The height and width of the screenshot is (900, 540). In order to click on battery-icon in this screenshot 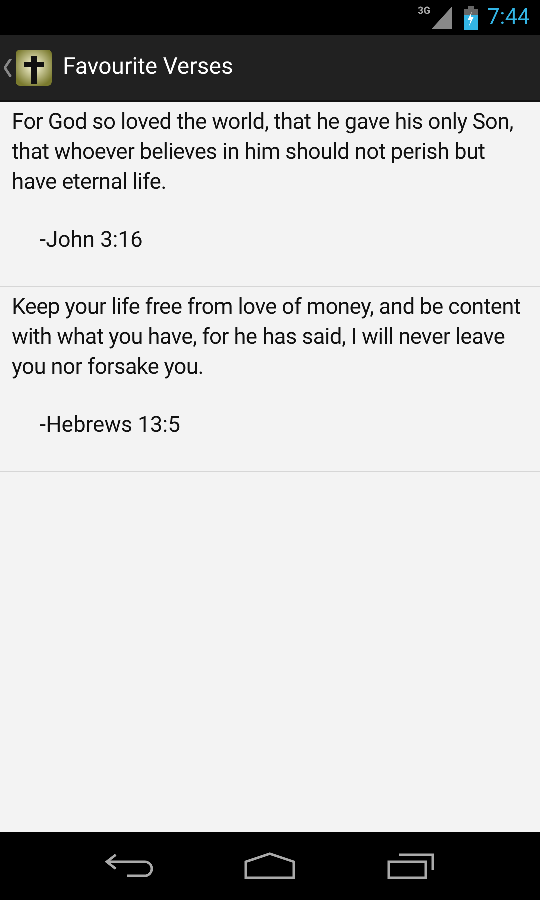, I will do `click(471, 18)`.